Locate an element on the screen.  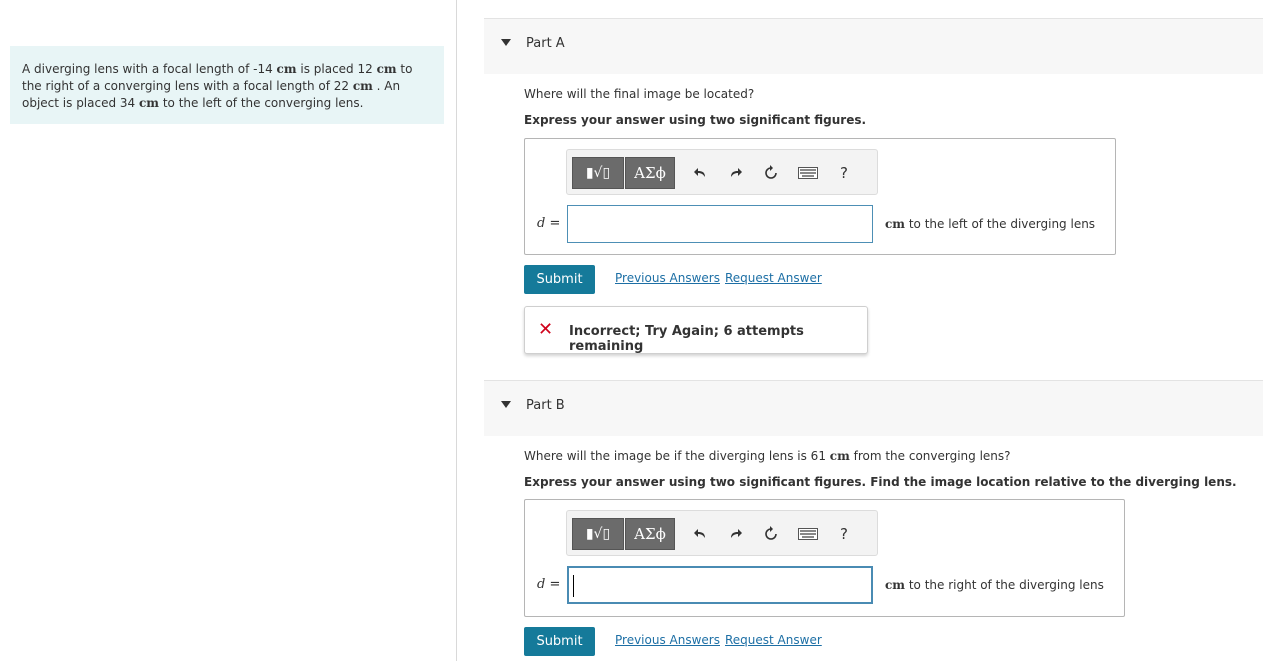
part-b-label: Part B is located at coordinates (545, 405).